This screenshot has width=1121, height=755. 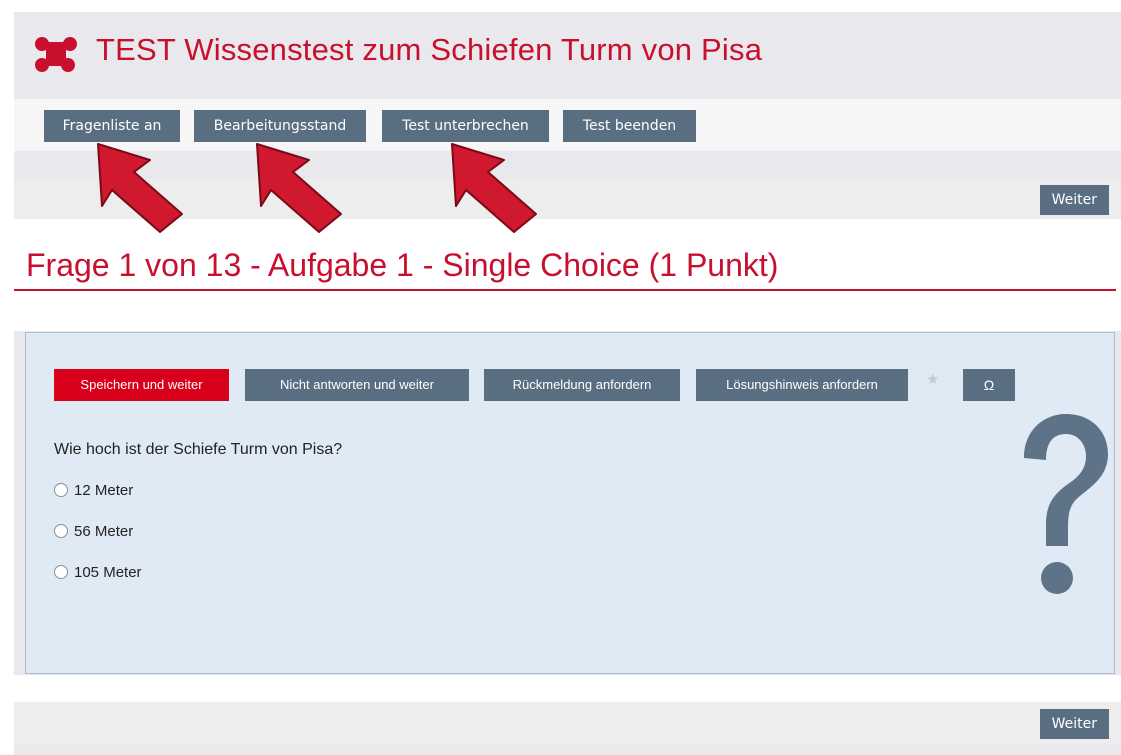 I want to click on star-icon: ★, so click(x=932, y=379).